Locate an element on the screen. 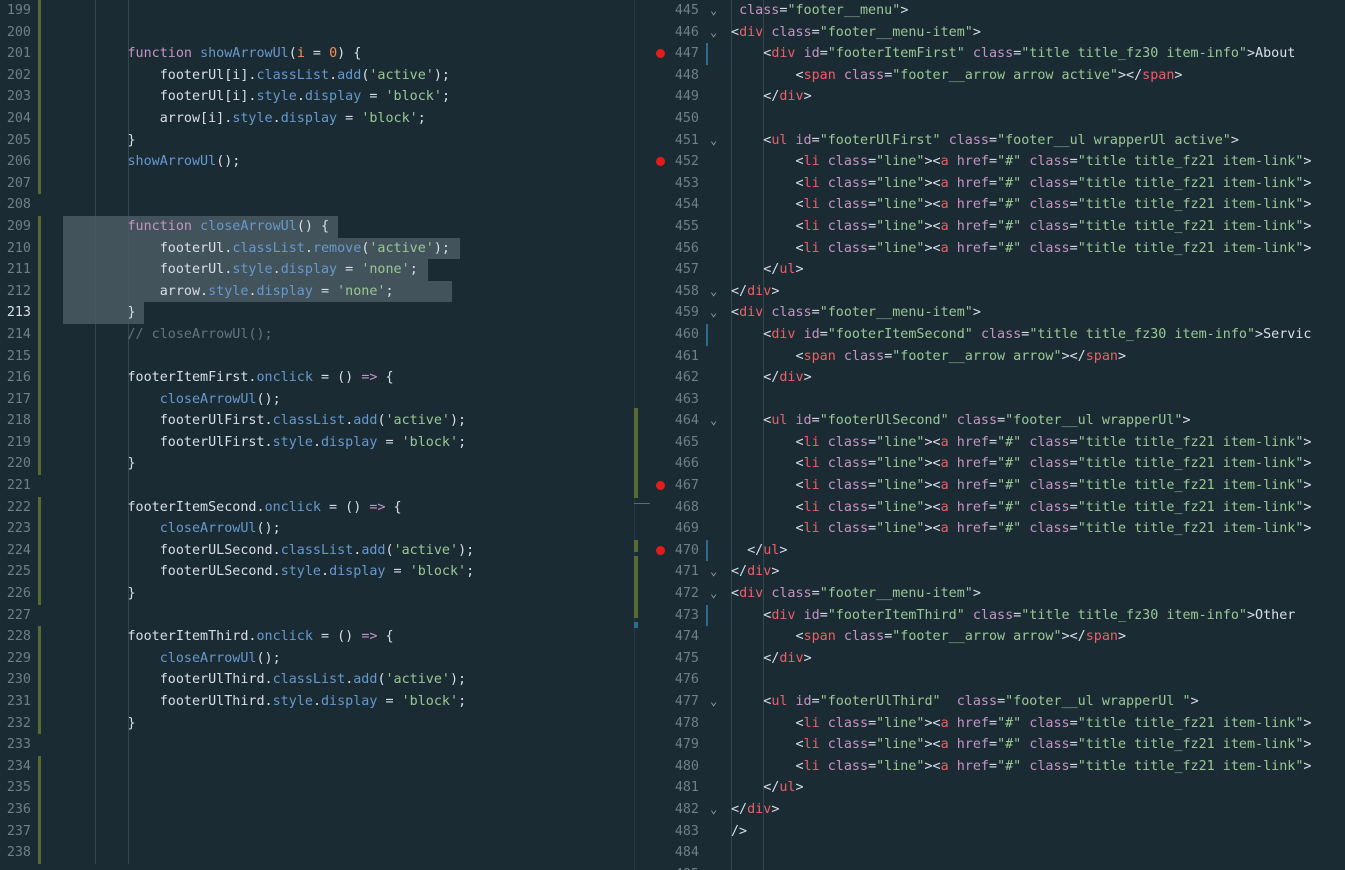 The width and height of the screenshot is (1345, 870). line-number: 474 is located at coordinates (686, 637).